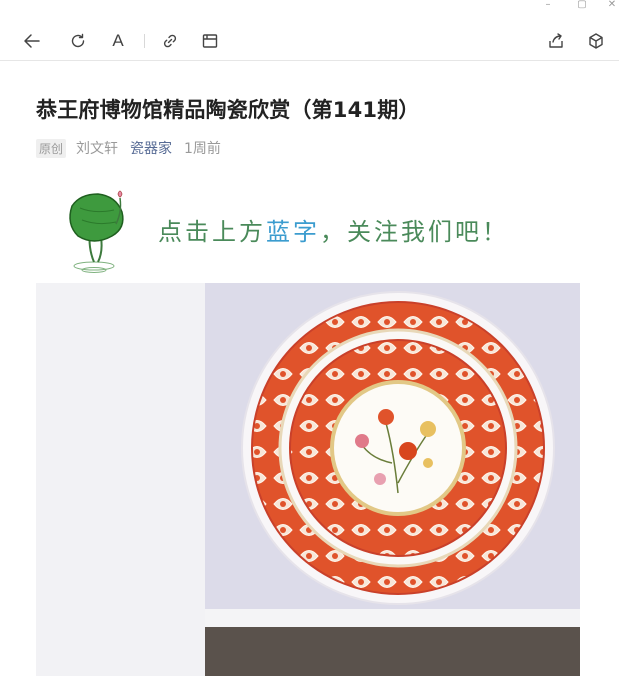  I want to click on author-name: 刘文轩, so click(97, 149).